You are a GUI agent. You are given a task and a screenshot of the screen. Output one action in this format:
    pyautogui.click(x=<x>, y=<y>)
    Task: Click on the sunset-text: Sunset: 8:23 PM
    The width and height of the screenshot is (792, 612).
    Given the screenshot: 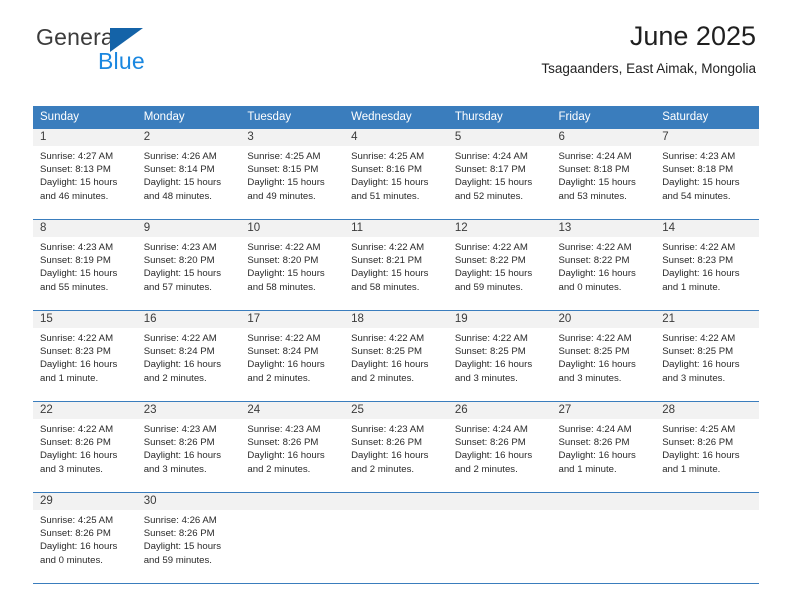 What is the action you would take?
    pyautogui.click(x=75, y=352)
    